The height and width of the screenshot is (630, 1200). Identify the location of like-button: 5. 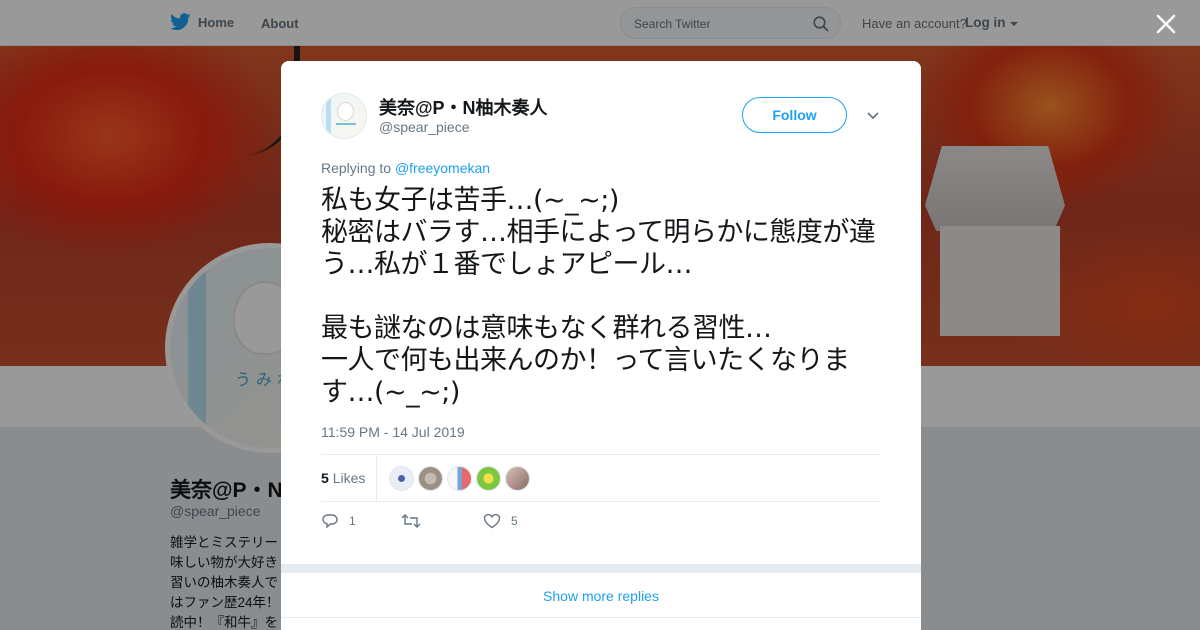
(500, 521).